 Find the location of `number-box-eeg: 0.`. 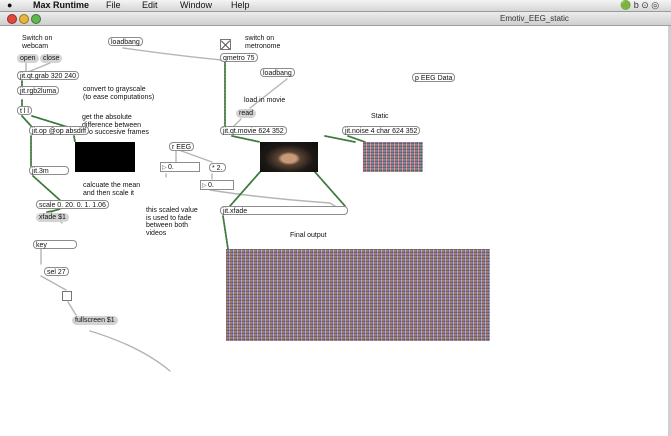

number-box-eeg: 0. is located at coordinates (180, 167).